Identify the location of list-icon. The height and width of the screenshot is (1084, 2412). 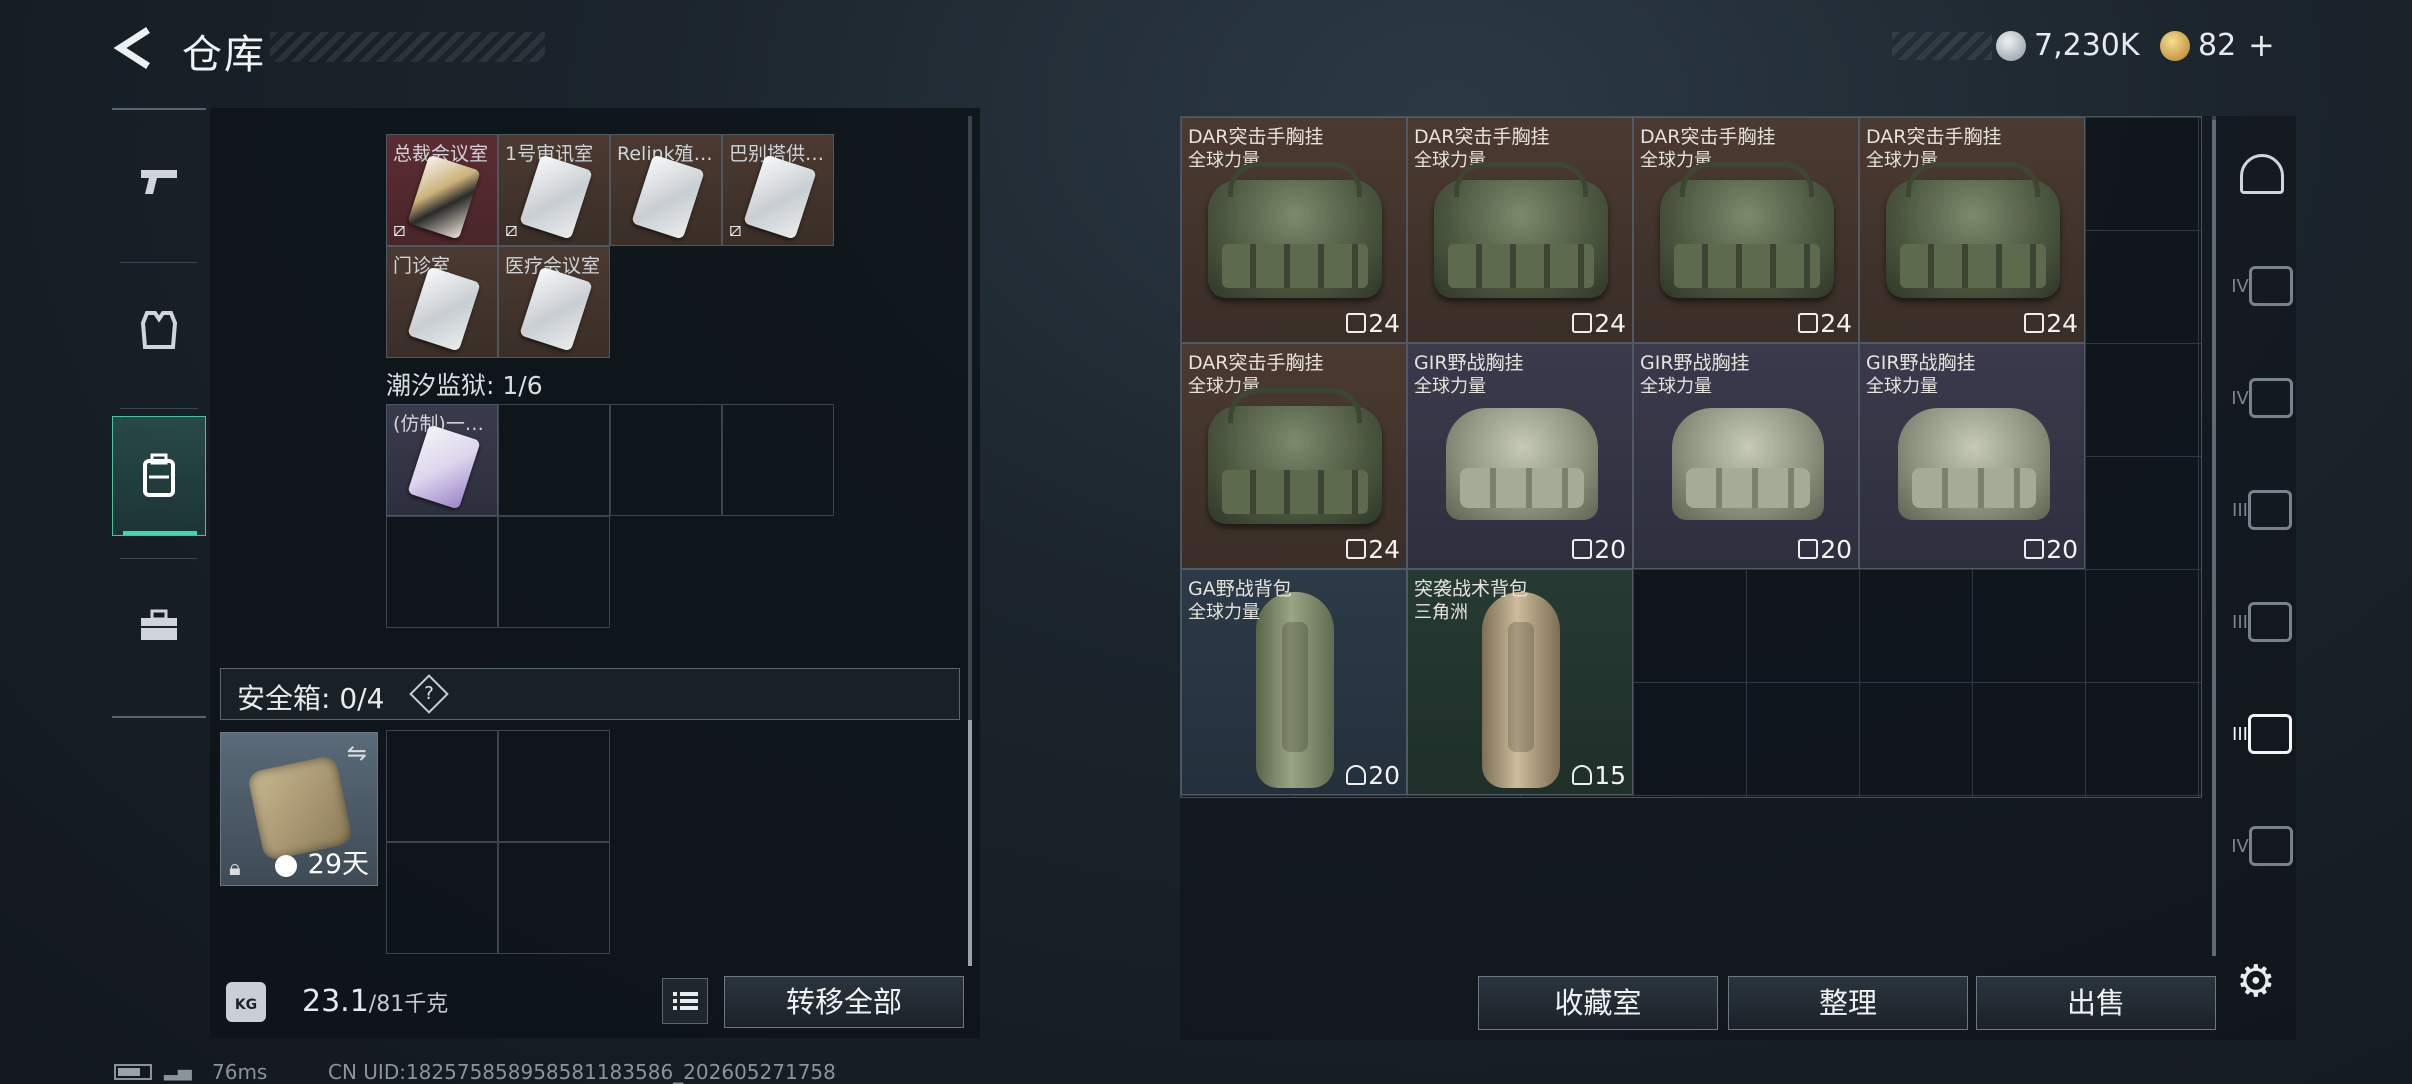
(685, 1001).